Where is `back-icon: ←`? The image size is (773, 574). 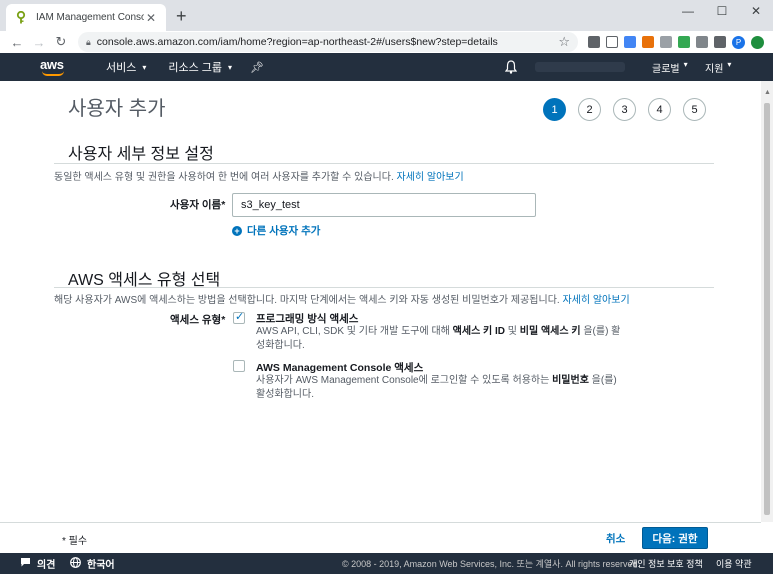 back-icon: ← is located at coordinates (17, 42).